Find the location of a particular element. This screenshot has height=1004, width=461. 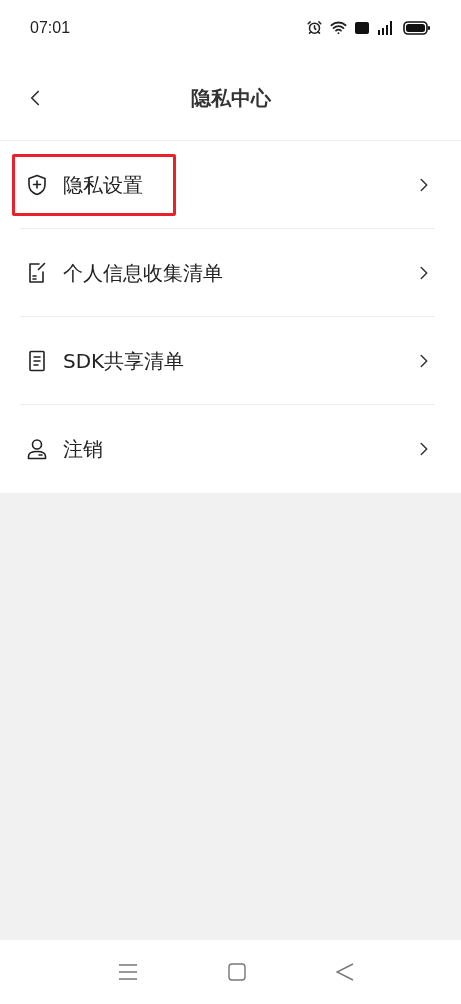

status-time: 07:01 is located at coordinates (50, 27).